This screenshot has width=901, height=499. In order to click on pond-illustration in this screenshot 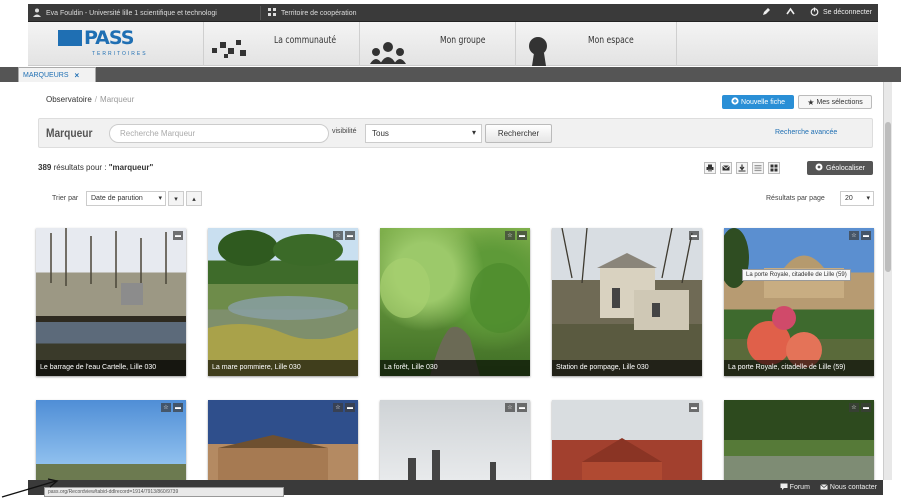, I will do `click(283, 303)`.